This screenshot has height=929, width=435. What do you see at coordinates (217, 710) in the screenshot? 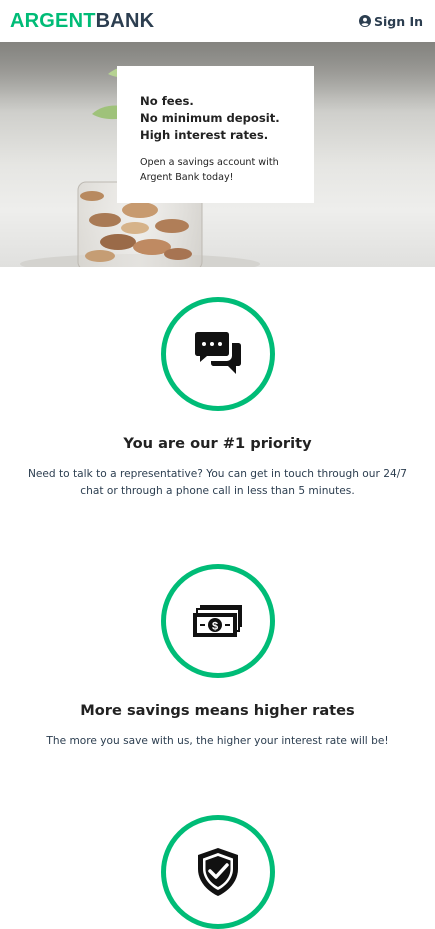
I see `feature-title: More savings means higher rates` at bounding box center [217, 710].